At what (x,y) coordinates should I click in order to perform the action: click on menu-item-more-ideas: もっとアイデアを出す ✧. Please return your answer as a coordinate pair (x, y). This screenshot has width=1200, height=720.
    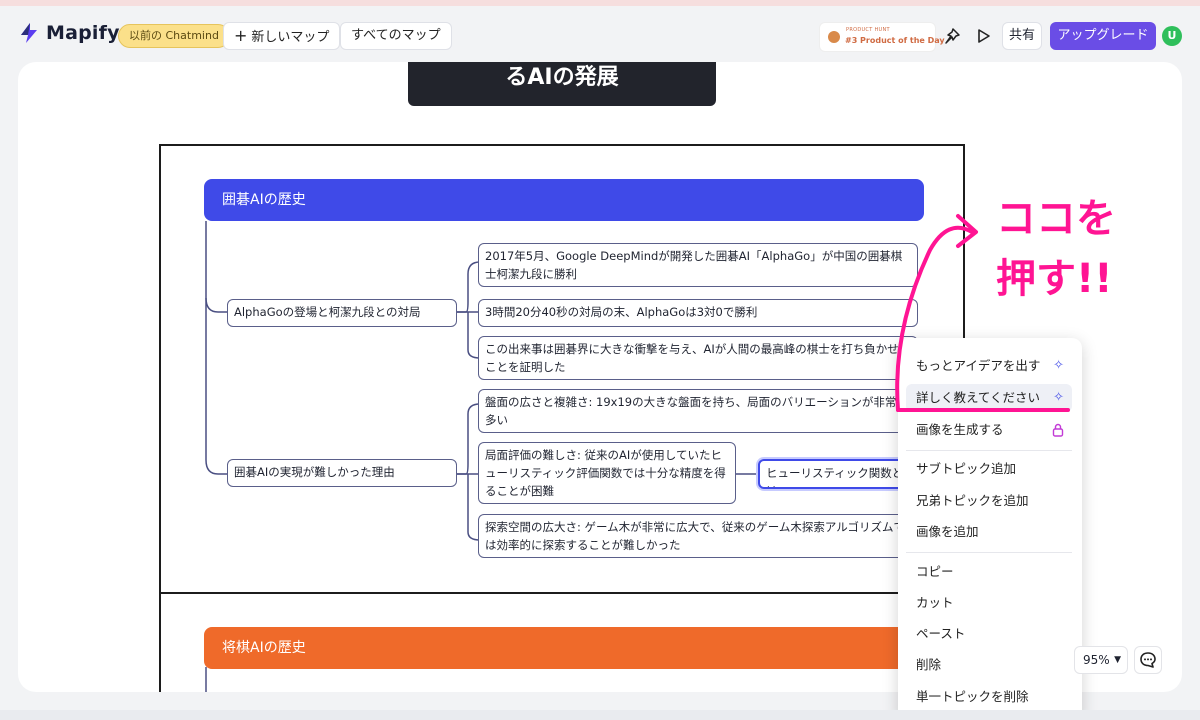
    Looking at the image, I should click on (989, 366).